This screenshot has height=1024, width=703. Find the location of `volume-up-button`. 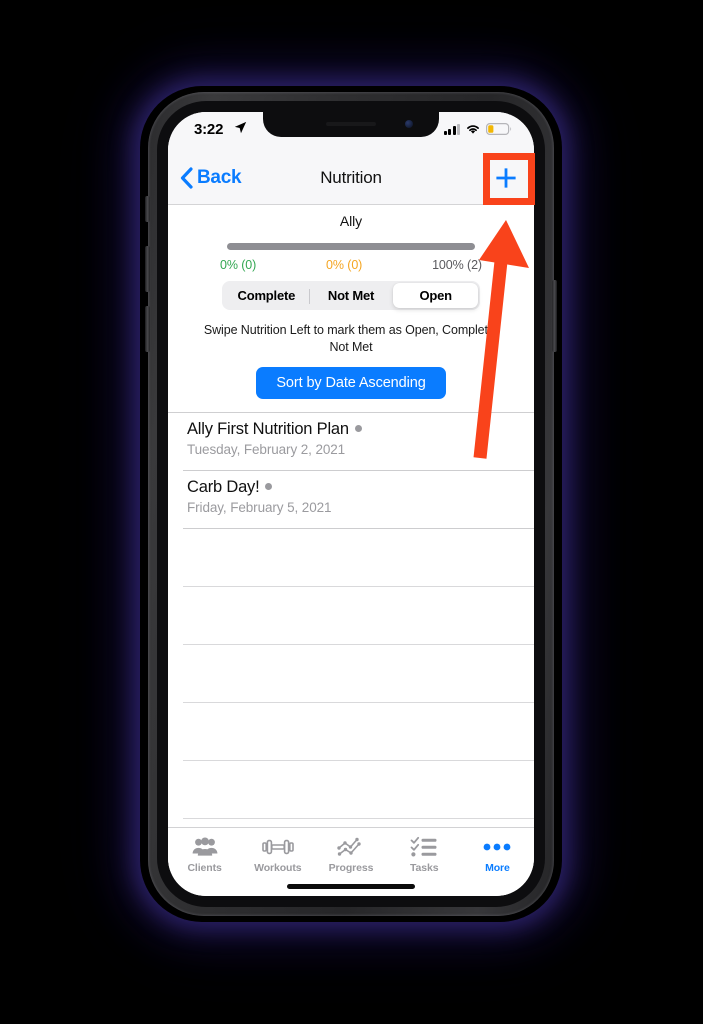

volume-up-button is located at coordinates (147, 269).